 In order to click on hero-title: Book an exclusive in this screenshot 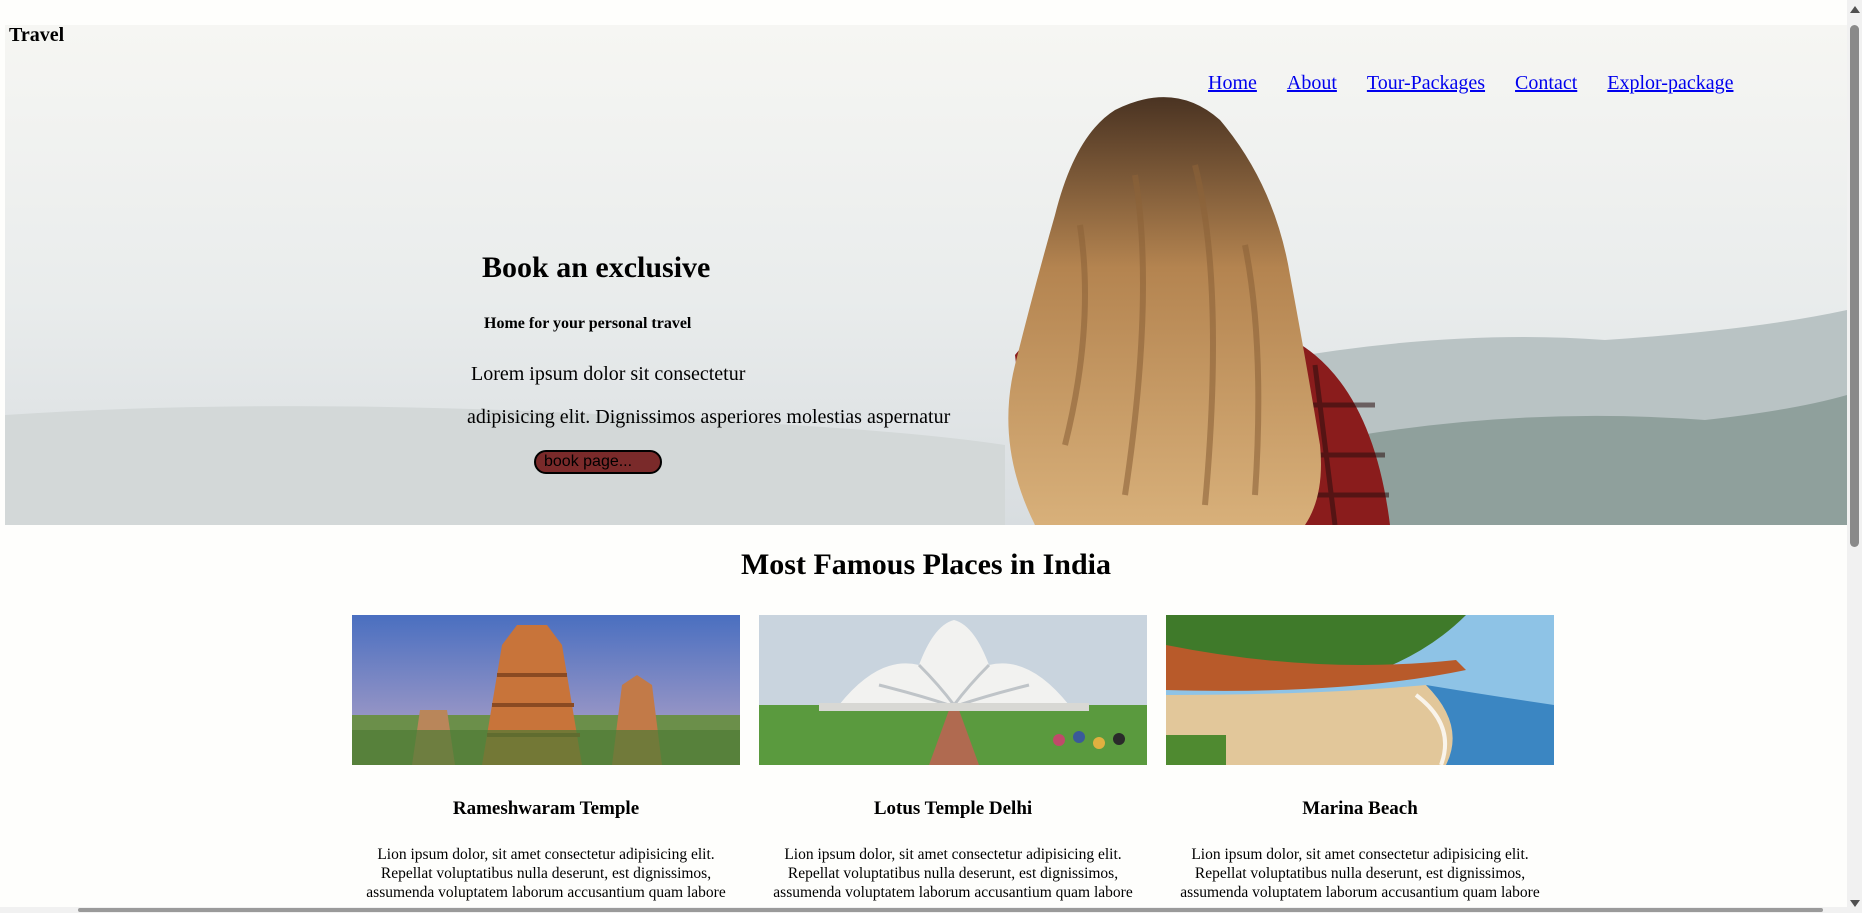, I will do `click(596, 267)`.